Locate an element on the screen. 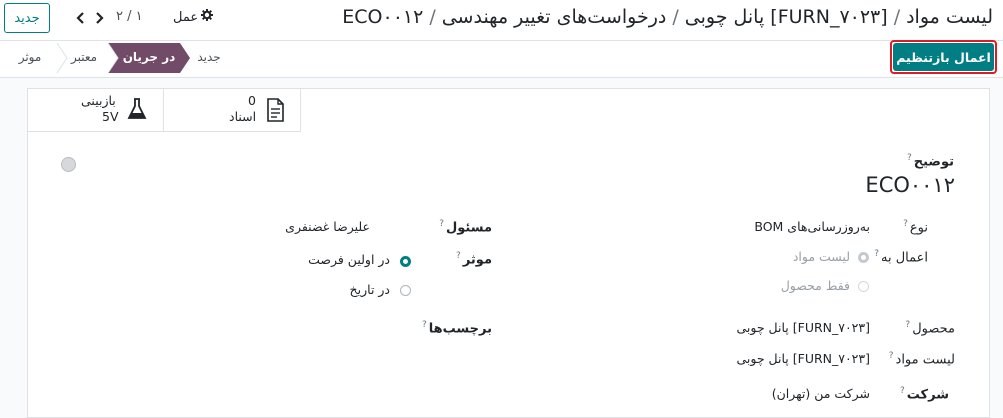 Image resolution: width=1003 pixels, height=418 pixels. product-label: محصول? is located at coordinates (930, 328).